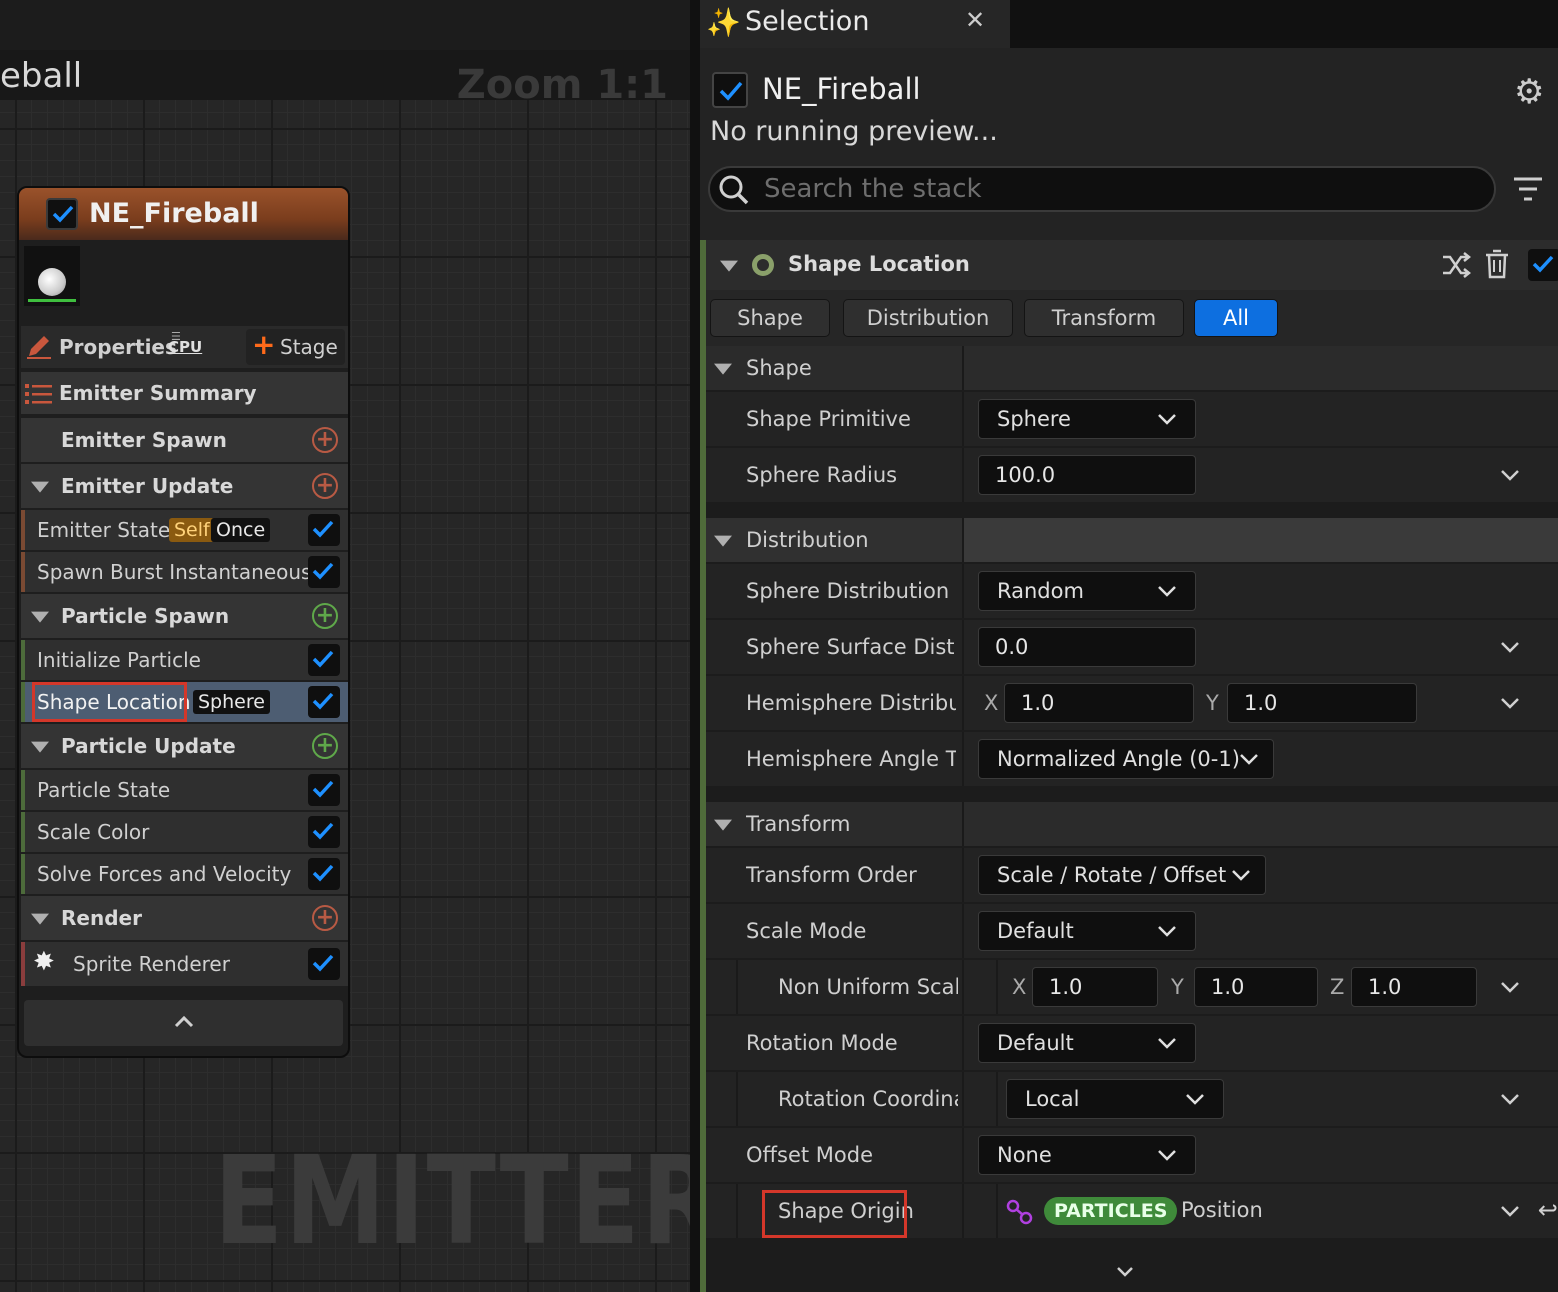  Describe the element at coordinates (184, 486) in the screenshot. I see `emitter-update-row: Emitter Update +` at that location.